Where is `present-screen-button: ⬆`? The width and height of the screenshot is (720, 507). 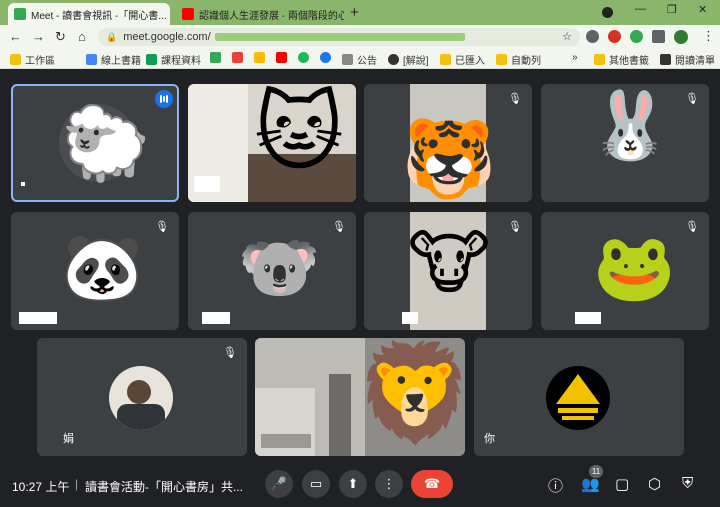 present-screen-button: ⬆ is located at coordinates (353, 484).